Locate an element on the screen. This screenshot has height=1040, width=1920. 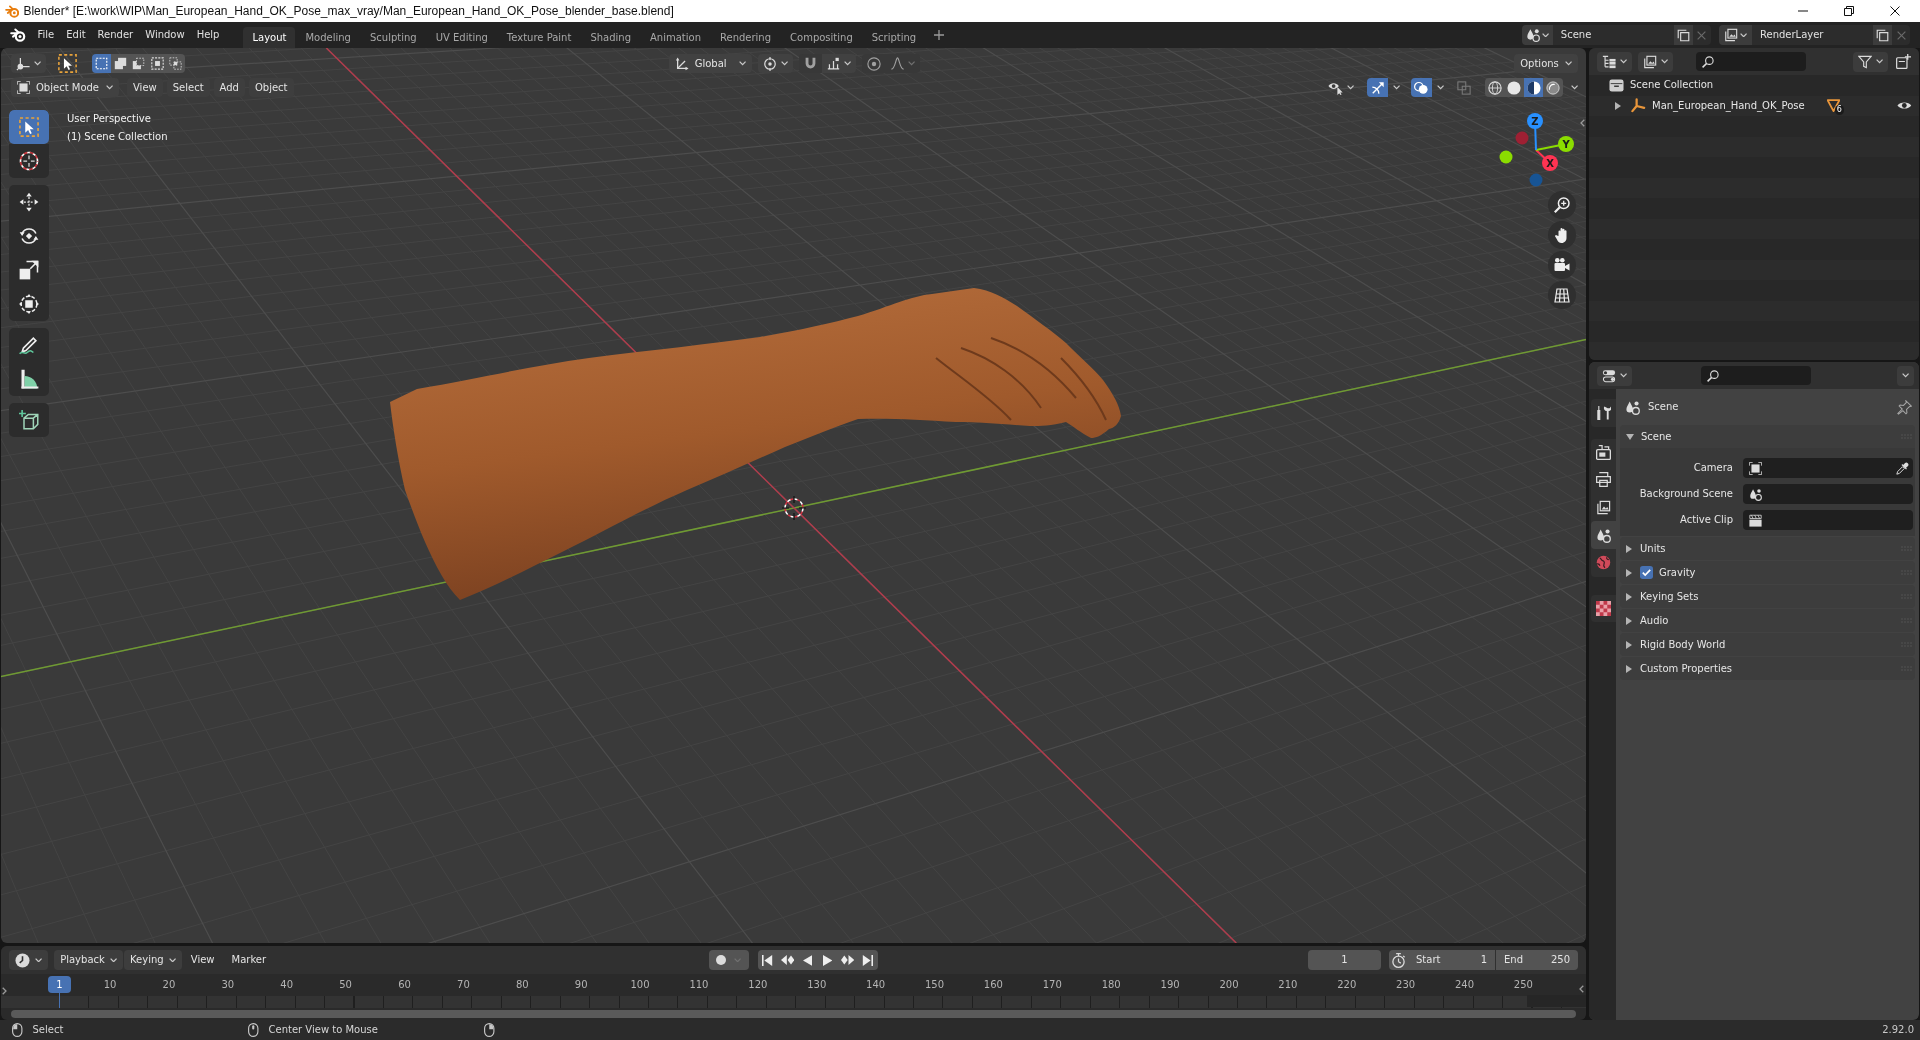
orientation-dropdown: Global is located at coordinates (710, 63).